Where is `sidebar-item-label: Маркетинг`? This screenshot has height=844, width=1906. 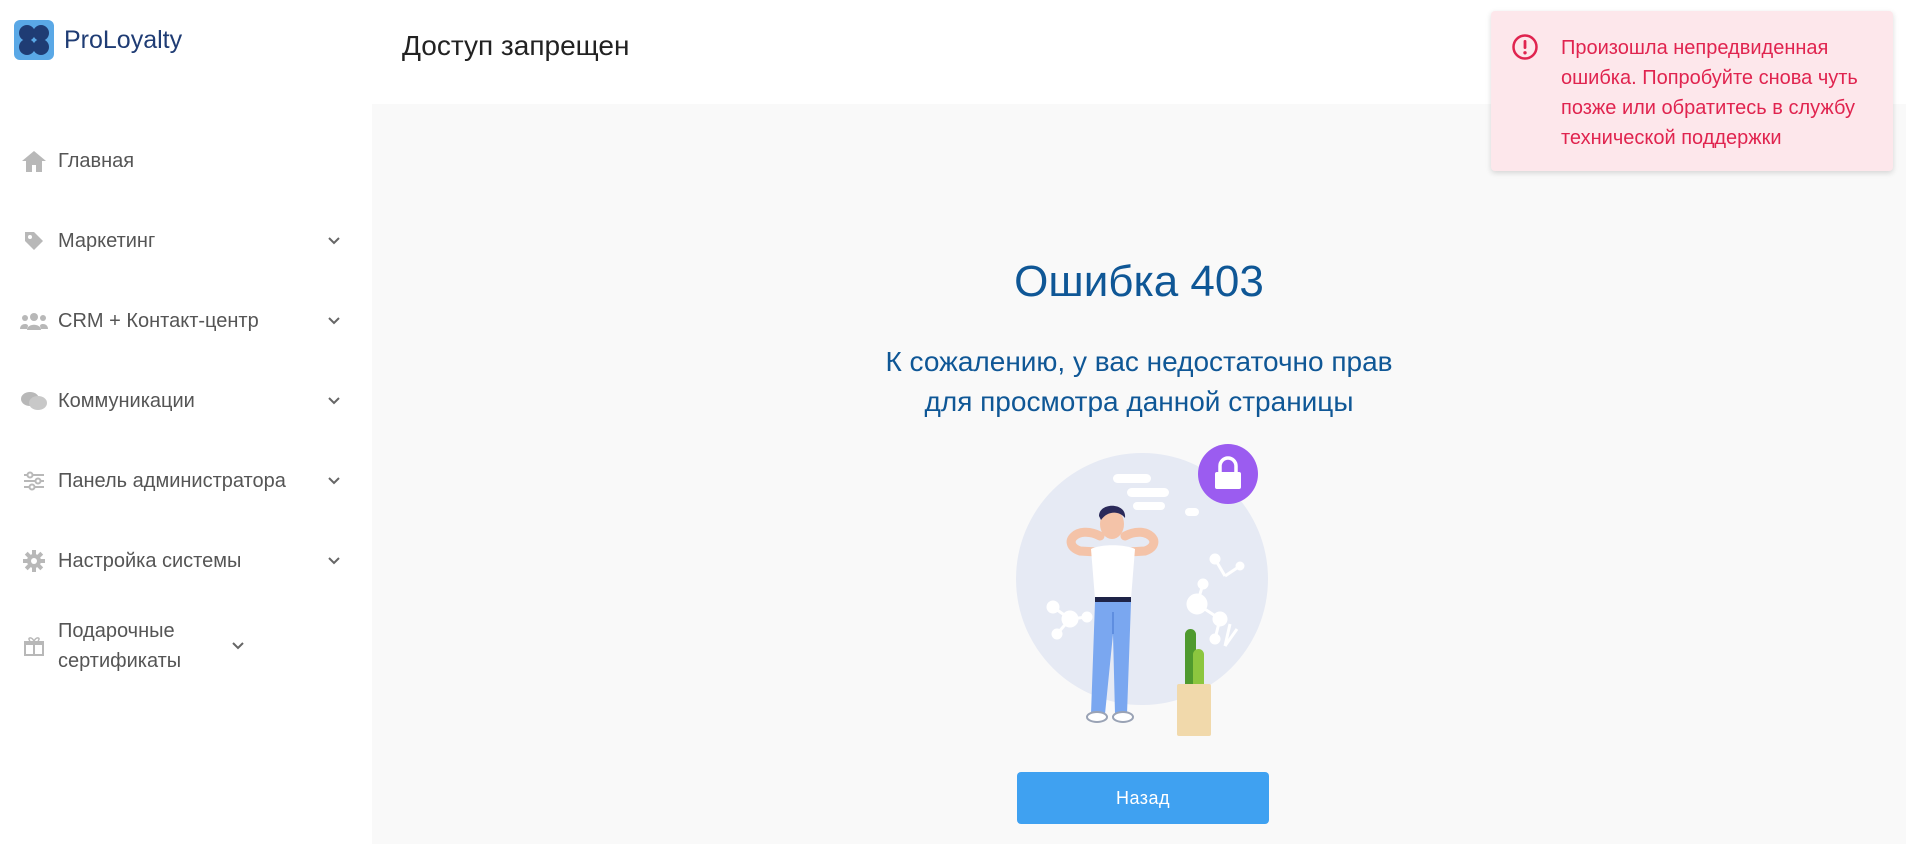 sidebar-item-label: Маркетинг is located at coordinates (107, 241).